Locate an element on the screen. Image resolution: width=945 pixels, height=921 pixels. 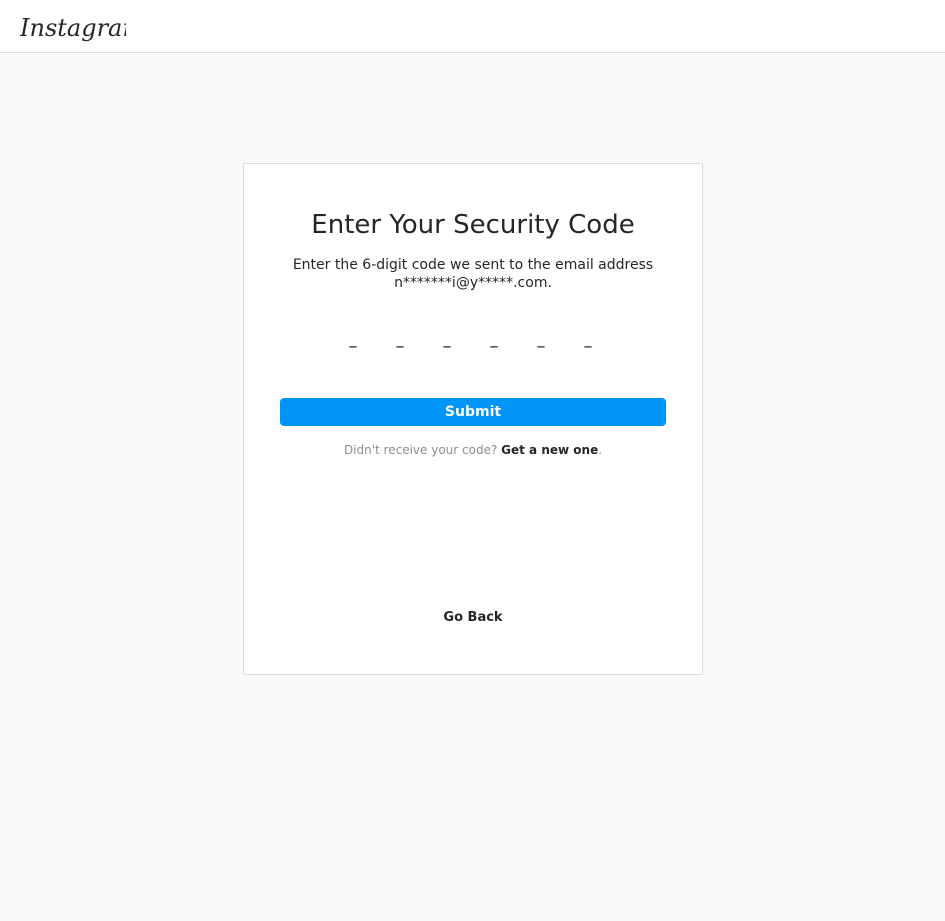
resend-code-row: Didn't receive your code? Get a new one. is located at coordinates (473, 450).